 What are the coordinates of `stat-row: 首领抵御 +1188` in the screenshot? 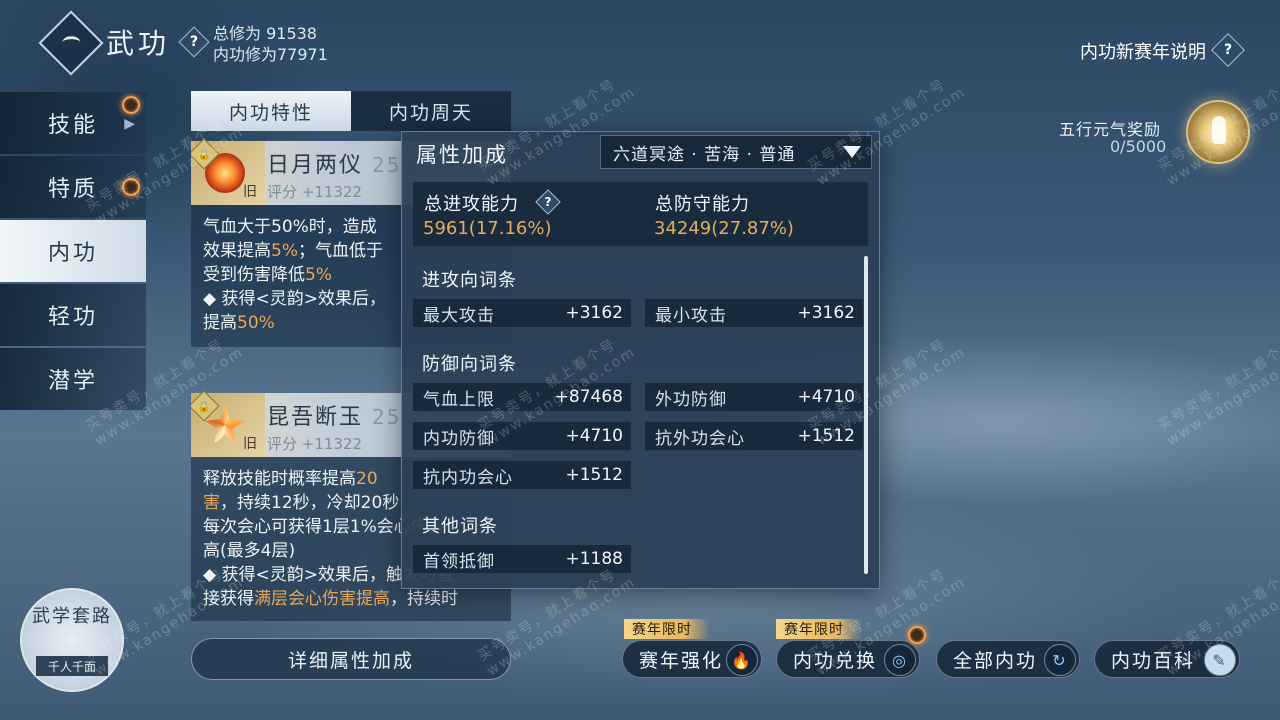 It's located at (522, 559).